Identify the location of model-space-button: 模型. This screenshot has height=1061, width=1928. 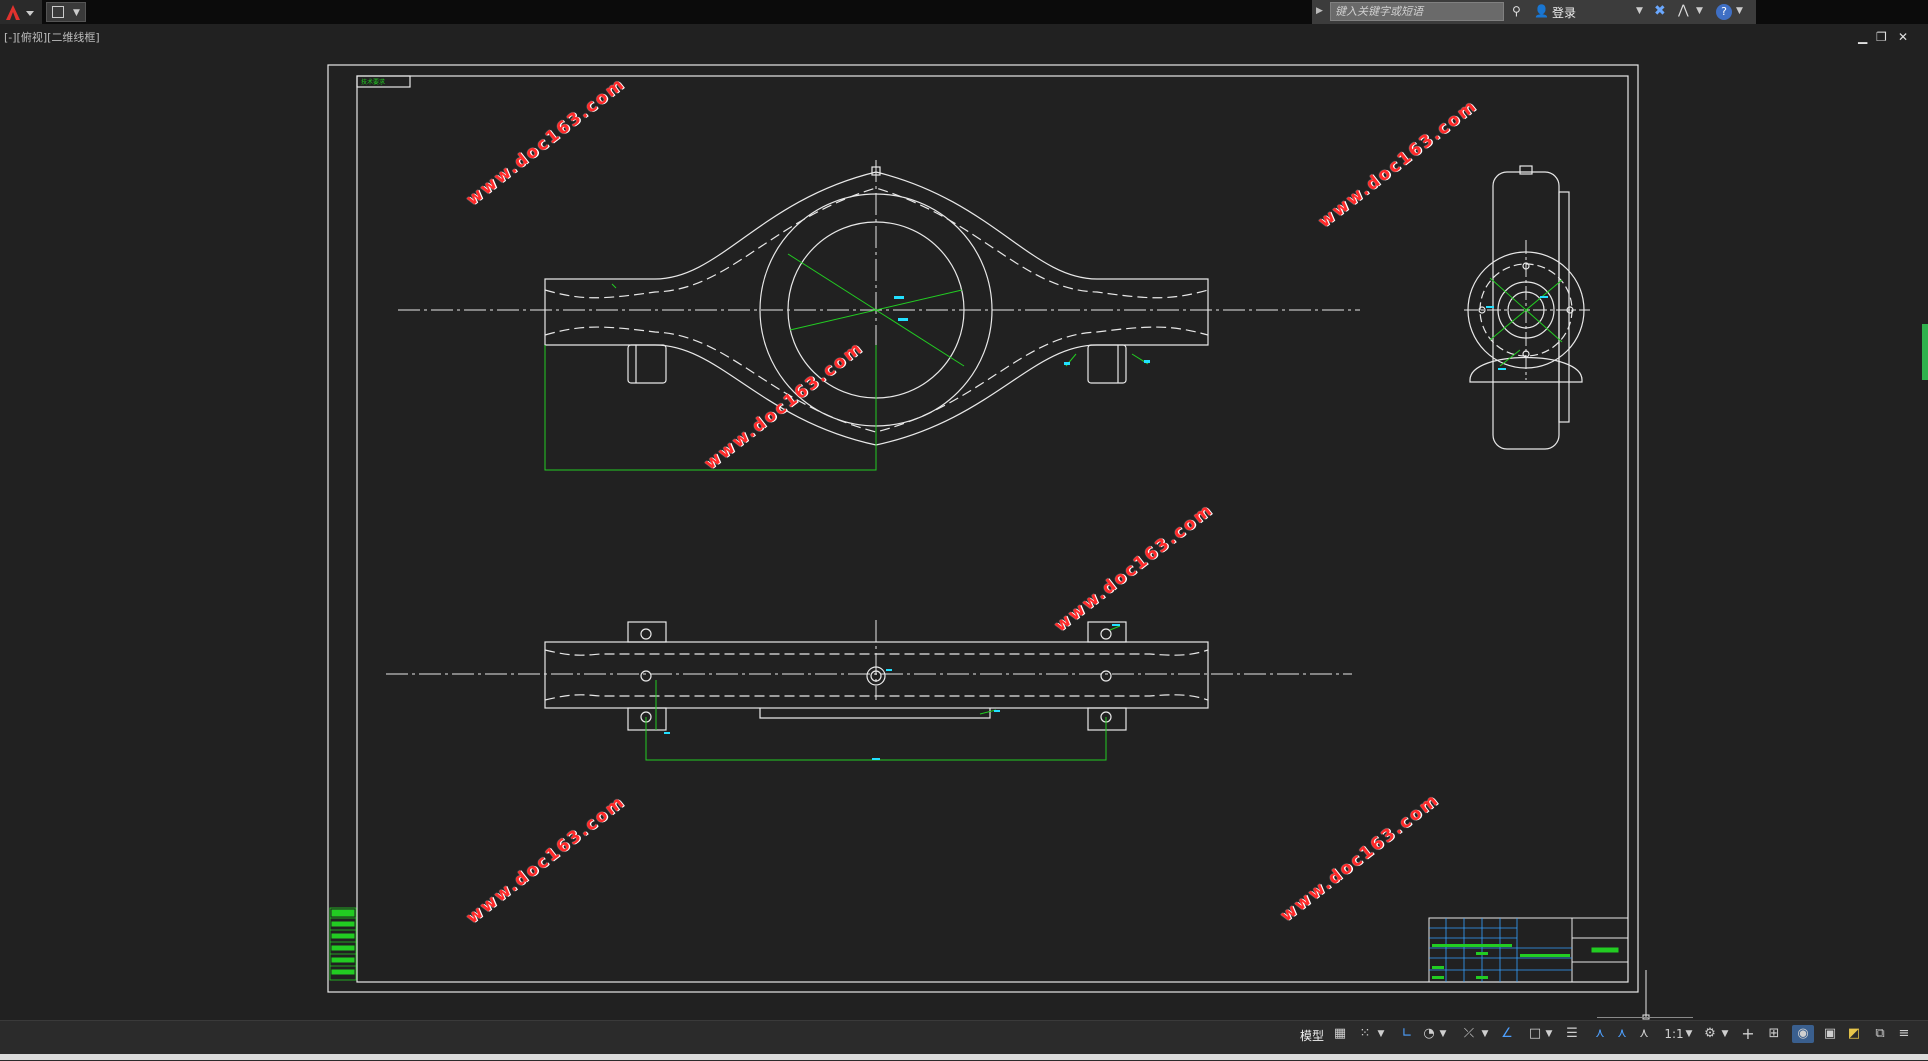
(1312, 1035).